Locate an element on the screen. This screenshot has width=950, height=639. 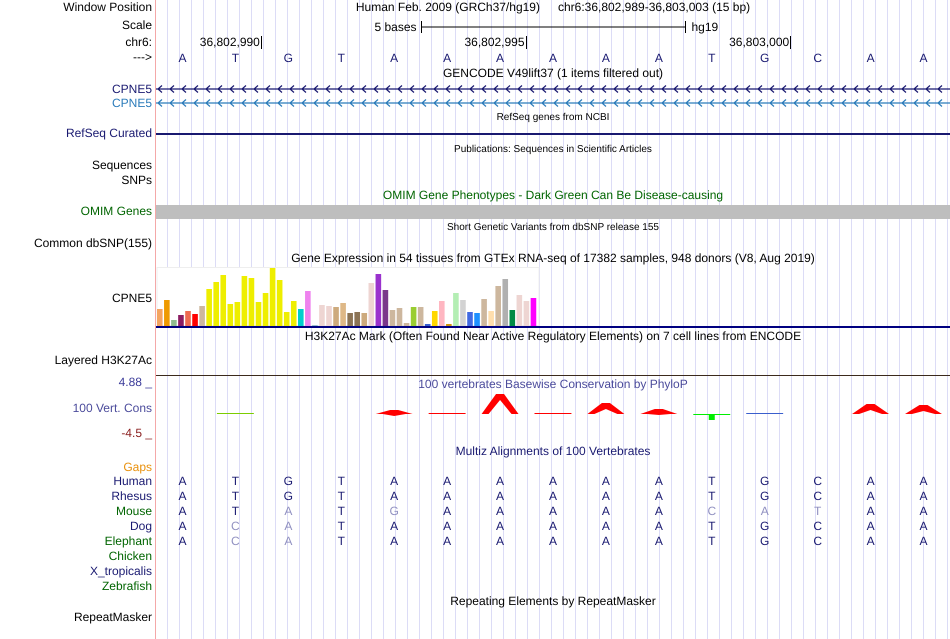
assembly-db: hg19 is located at coordinates (704, 27).